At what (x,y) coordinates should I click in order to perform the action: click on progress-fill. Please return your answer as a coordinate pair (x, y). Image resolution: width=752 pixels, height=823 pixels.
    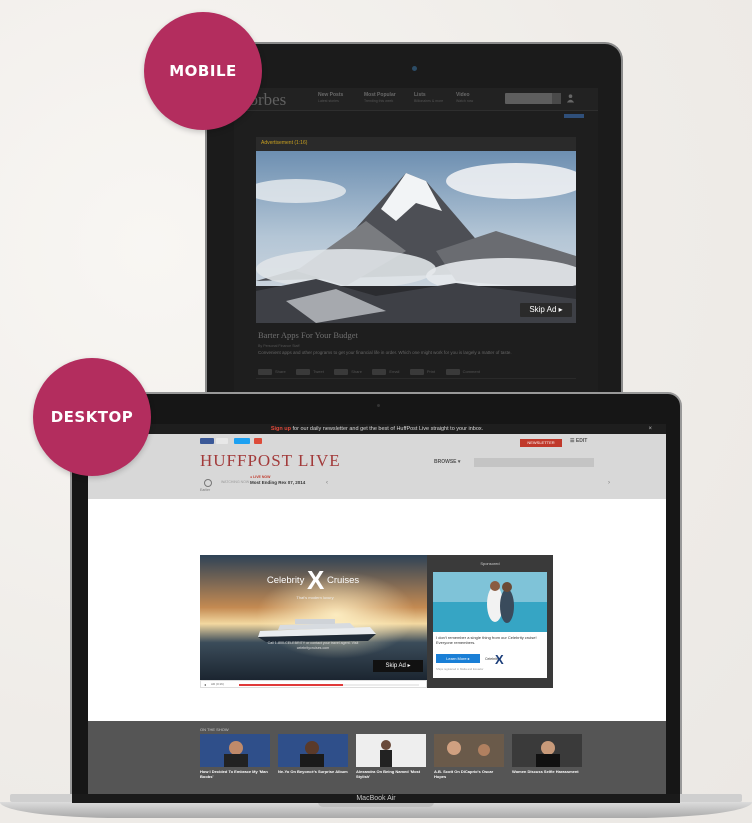
    Looking at the image, I should click on (291, 685).